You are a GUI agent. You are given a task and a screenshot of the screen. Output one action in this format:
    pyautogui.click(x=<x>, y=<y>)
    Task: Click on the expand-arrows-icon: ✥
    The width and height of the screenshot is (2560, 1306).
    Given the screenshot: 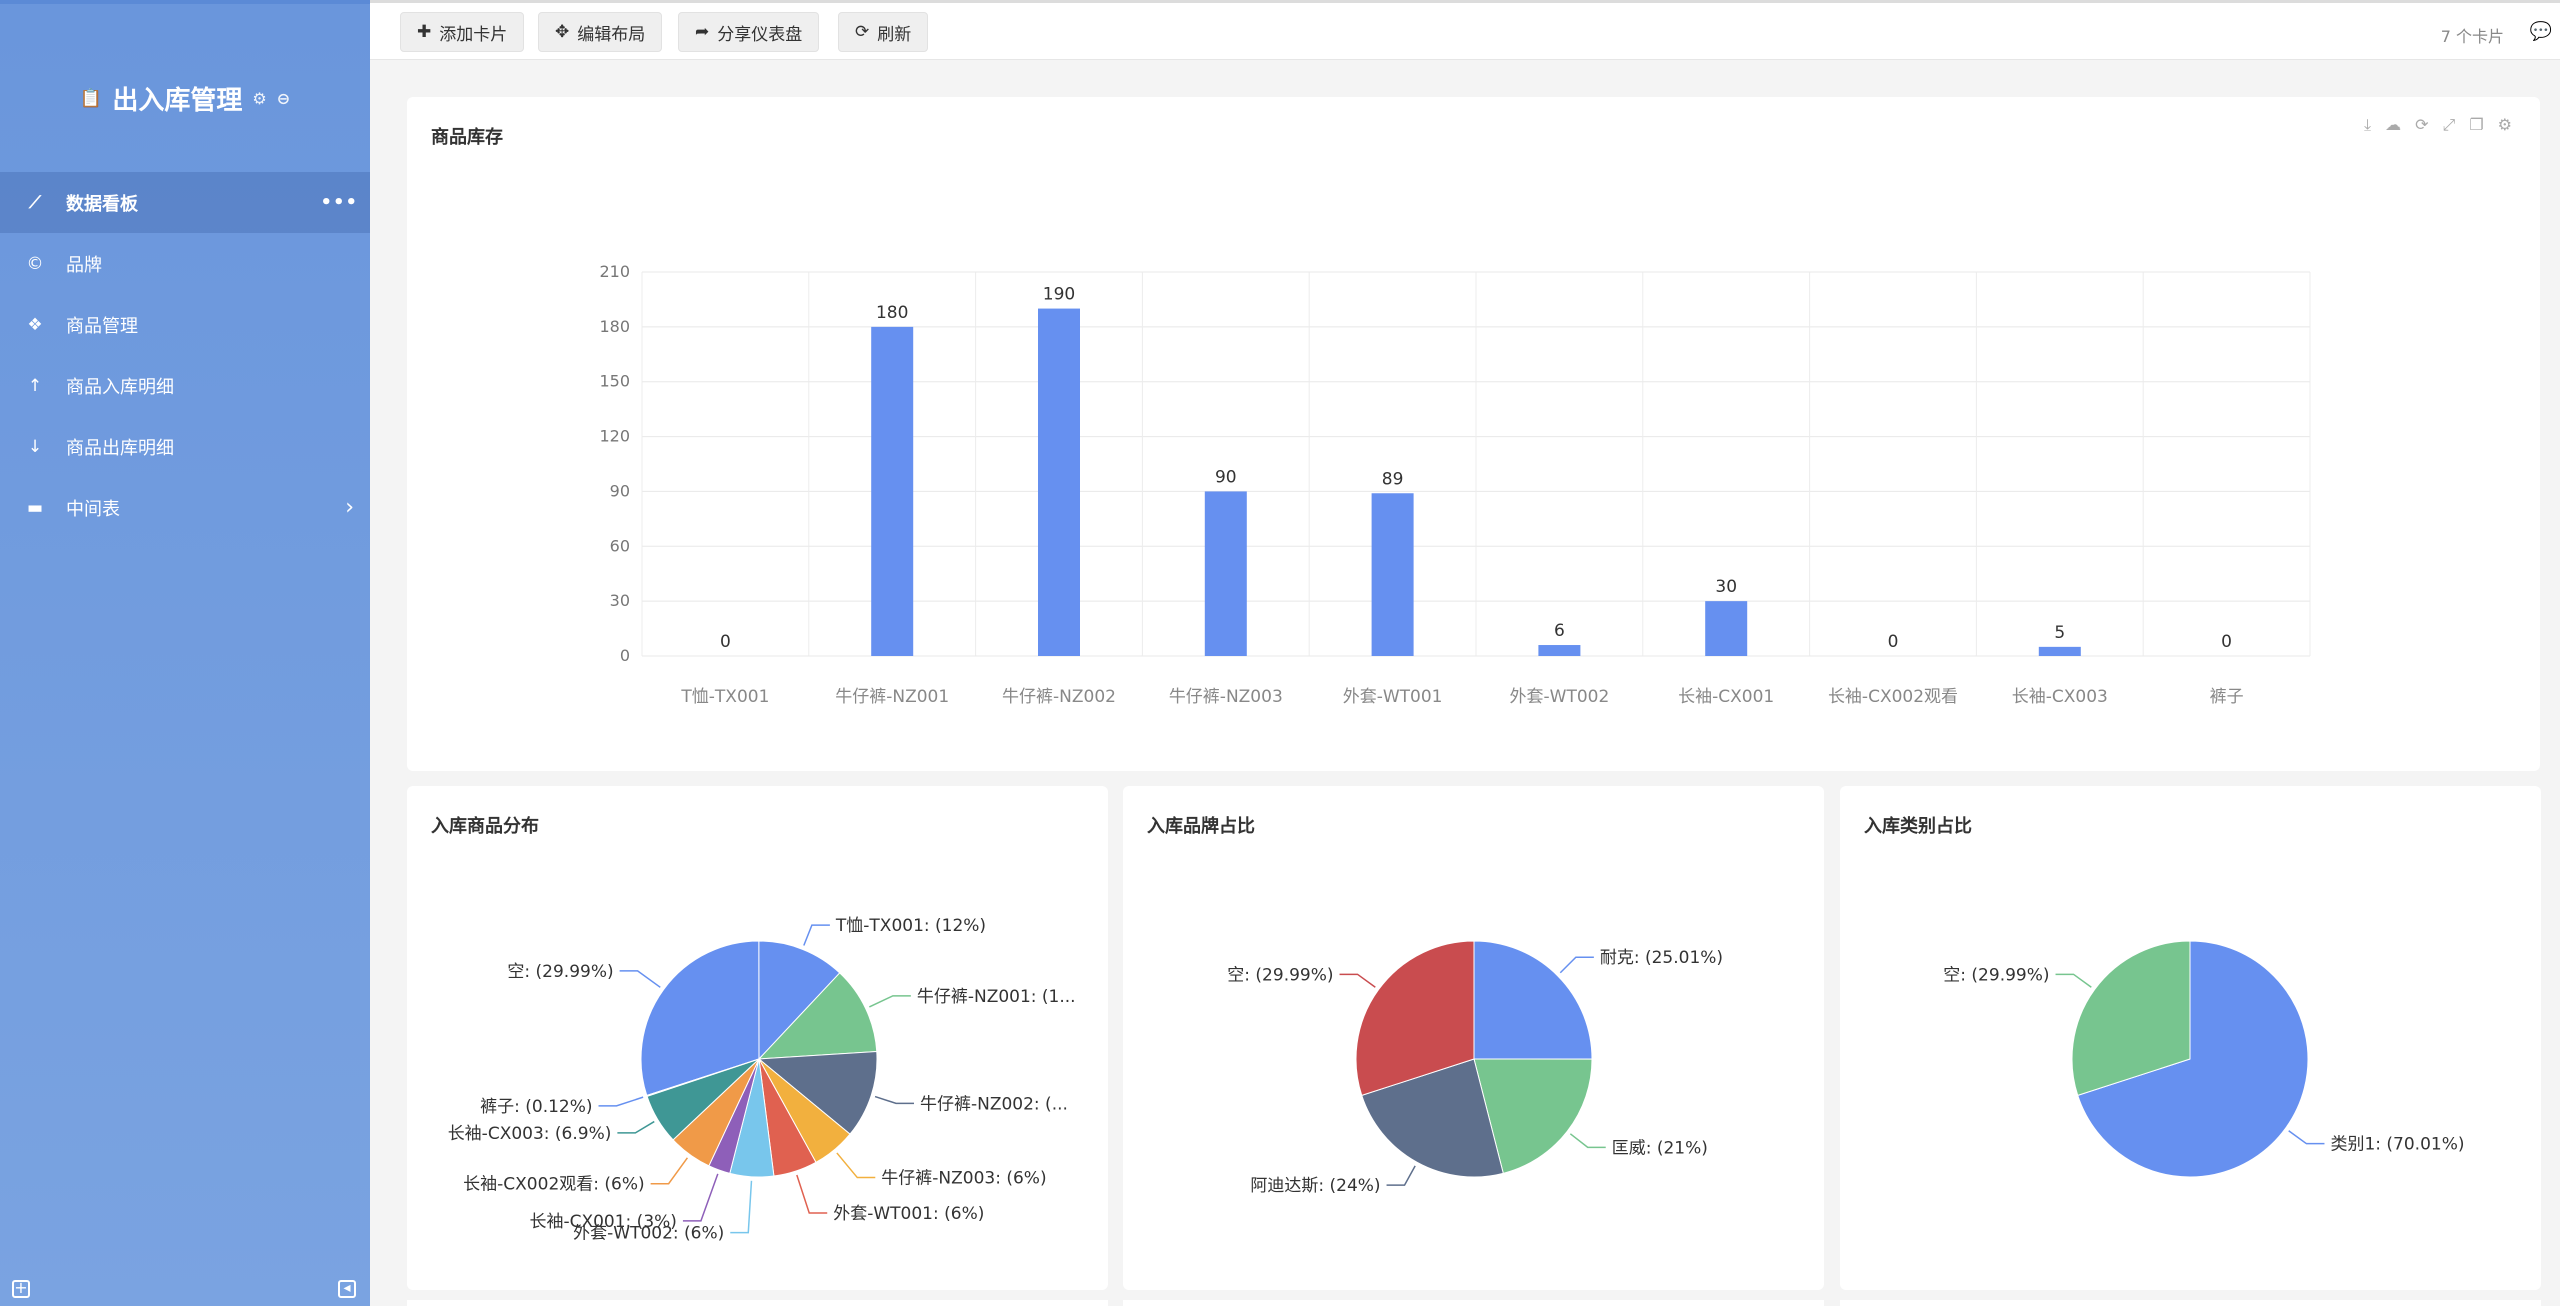 What is the action you would take?
    pyautogui.click(x=562, y=32)
    